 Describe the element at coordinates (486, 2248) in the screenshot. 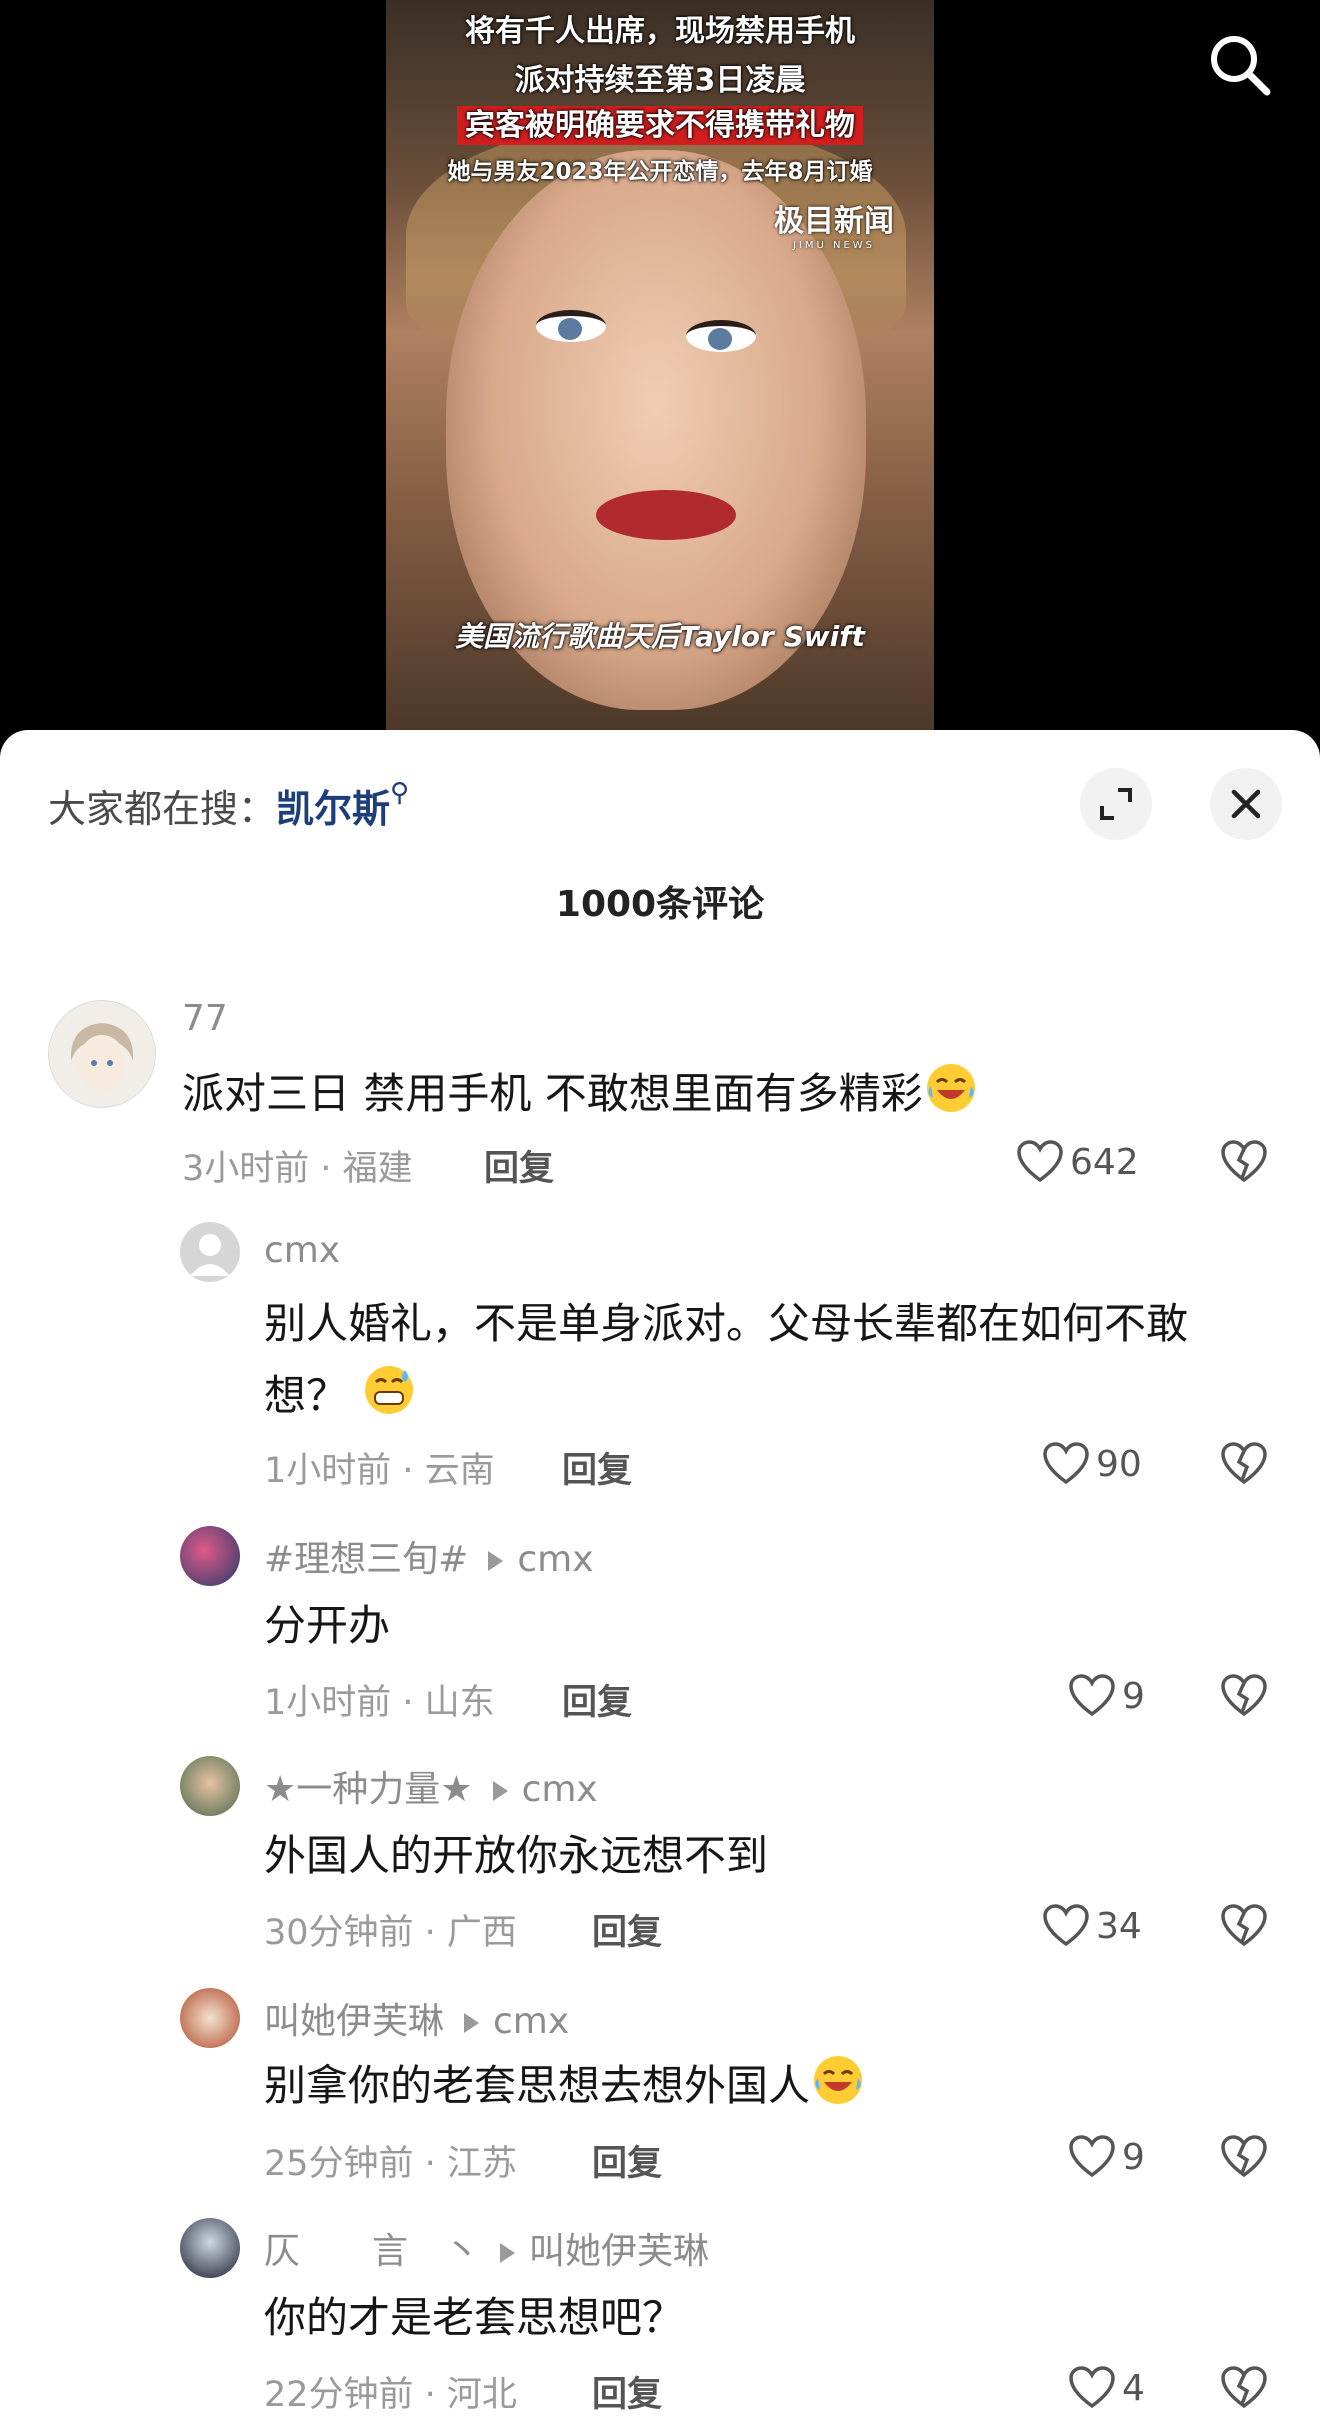

I see `comment-username-line: 仄 言 丶 叫她伊芙琳` at that location.